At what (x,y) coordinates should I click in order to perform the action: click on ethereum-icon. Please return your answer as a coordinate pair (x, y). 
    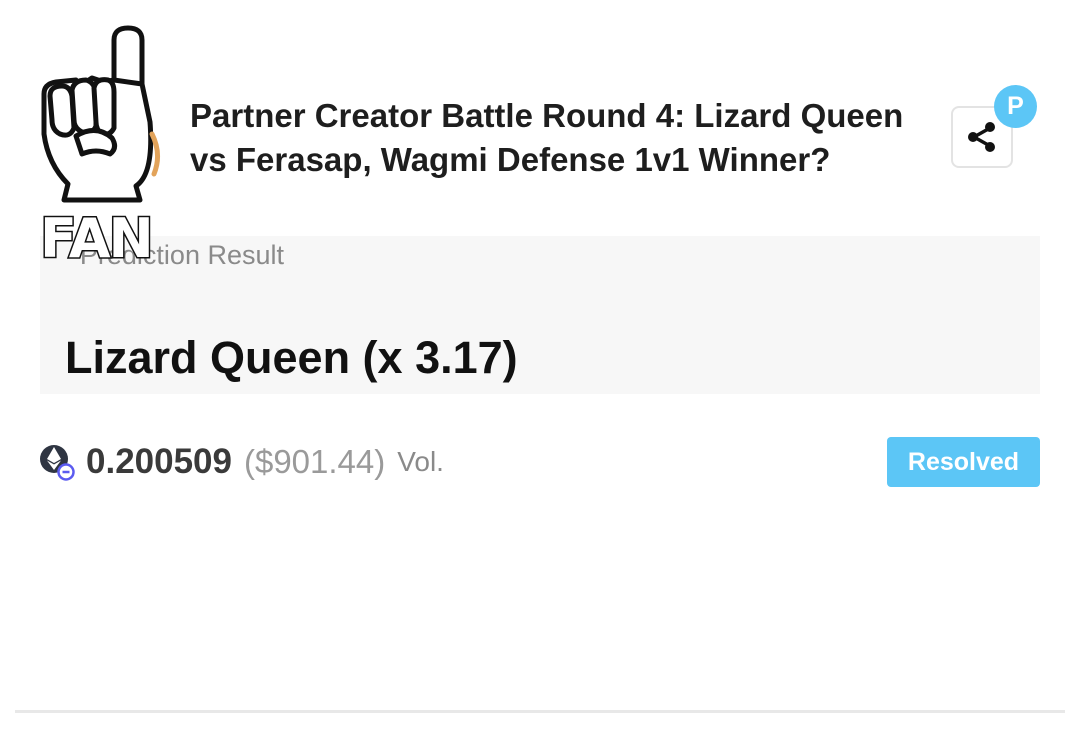
    Looking at the image, I should click on (58, 462).